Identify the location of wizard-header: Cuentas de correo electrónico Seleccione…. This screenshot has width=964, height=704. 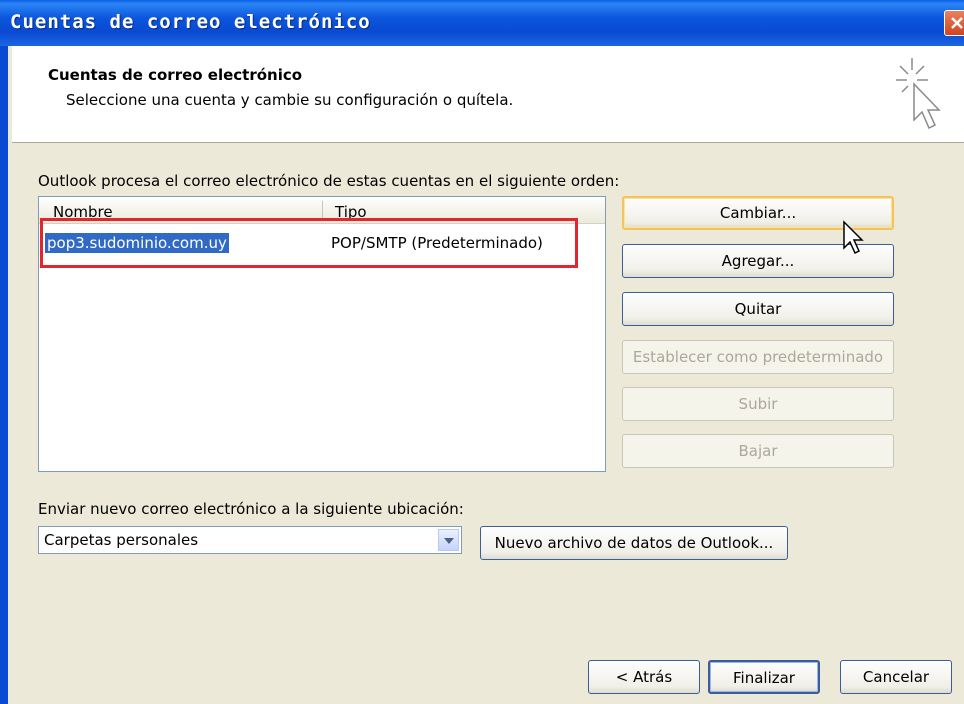
(488, 94).